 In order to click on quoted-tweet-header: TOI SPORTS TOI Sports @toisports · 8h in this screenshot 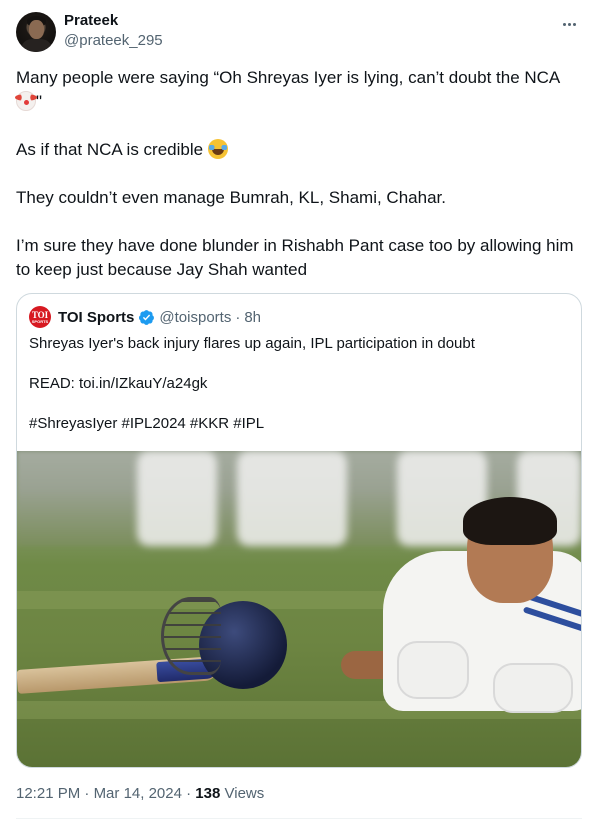, I will do `click(145, 317)`.